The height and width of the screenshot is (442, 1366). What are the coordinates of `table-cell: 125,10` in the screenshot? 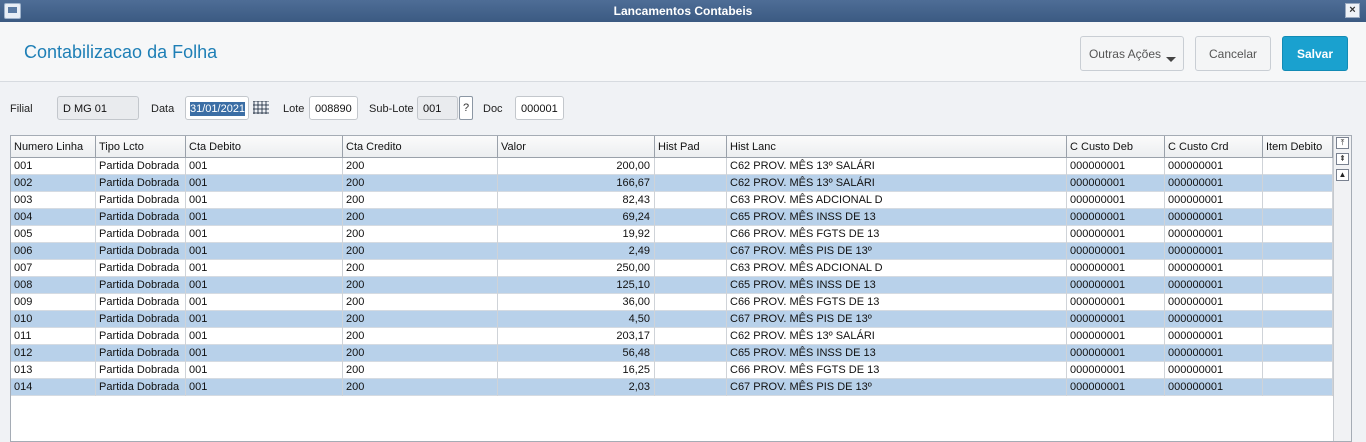 It's located at (576, 285).